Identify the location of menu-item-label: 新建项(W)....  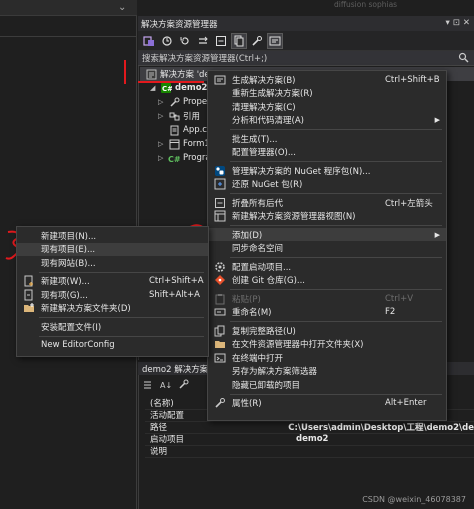
(65, 282).